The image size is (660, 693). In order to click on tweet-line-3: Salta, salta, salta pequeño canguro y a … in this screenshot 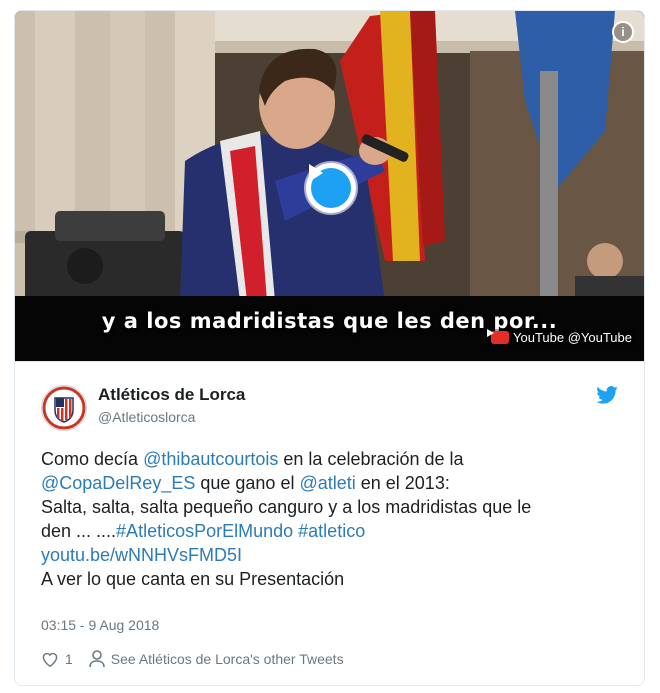, I will do `click(286, 507)`.